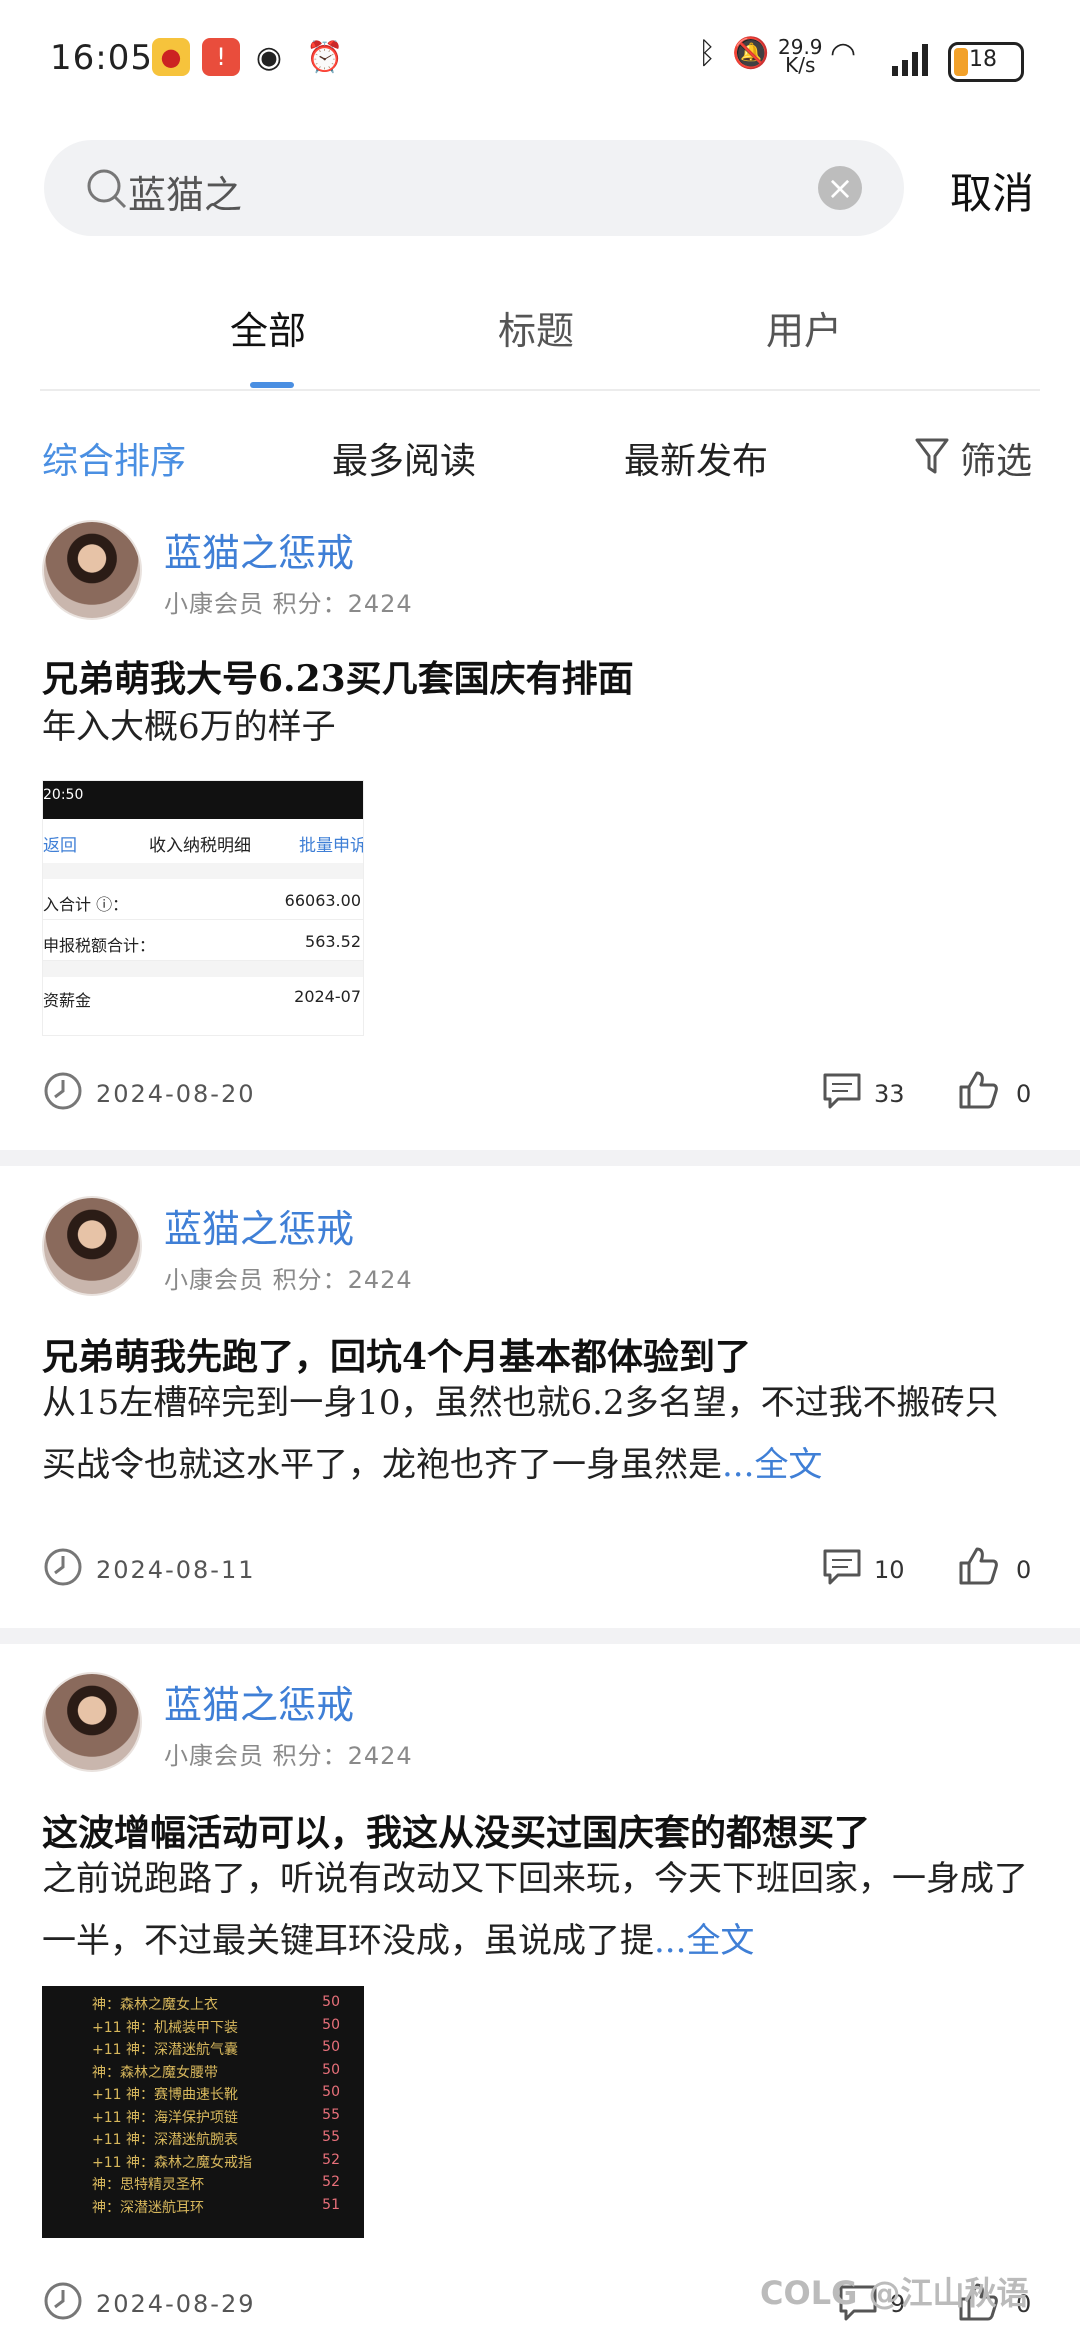 This screenshot has height=2331, width=1080. I want to click on image-item-name: 神：森林之魔女腰带, so click(155, 2072).